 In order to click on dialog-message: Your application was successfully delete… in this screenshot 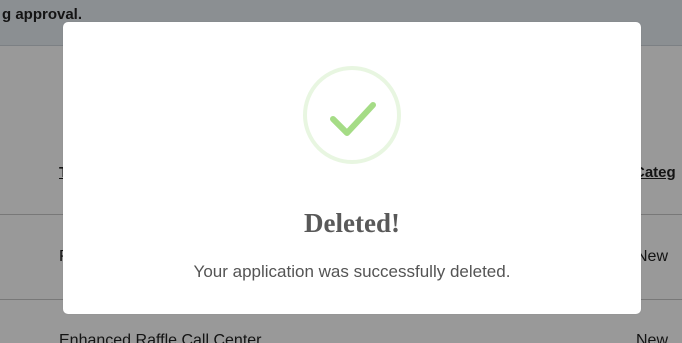, I will do `click(352, 271)`.